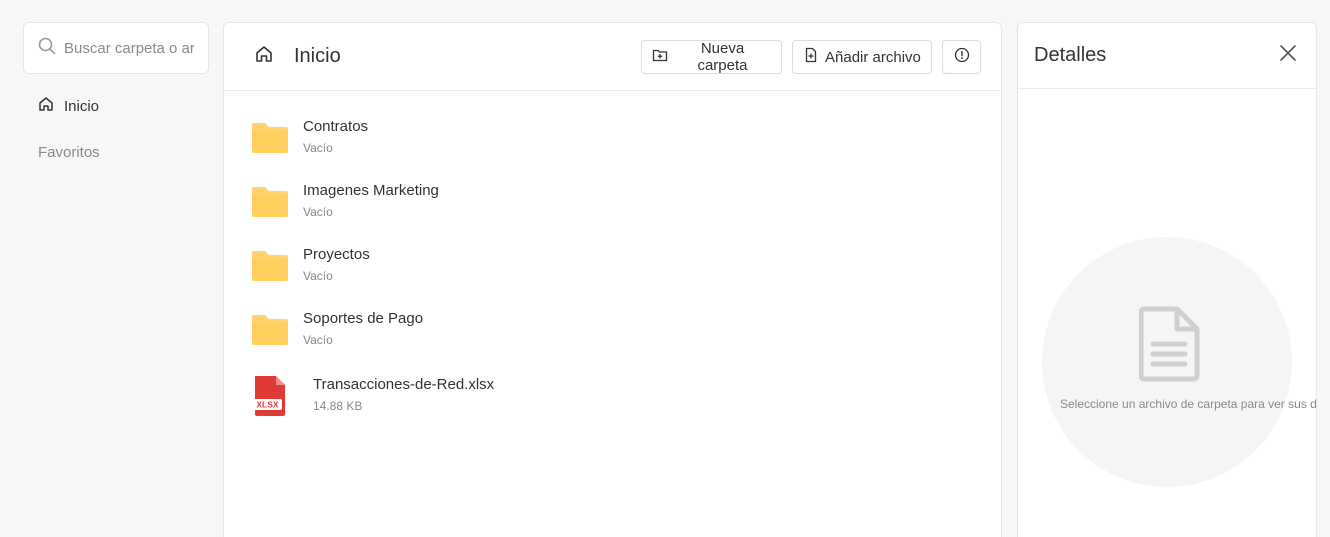  Describe the element at coordinates (873, 57) in the screenshot. I see `add-file-label: Añadir archivo` at that location.